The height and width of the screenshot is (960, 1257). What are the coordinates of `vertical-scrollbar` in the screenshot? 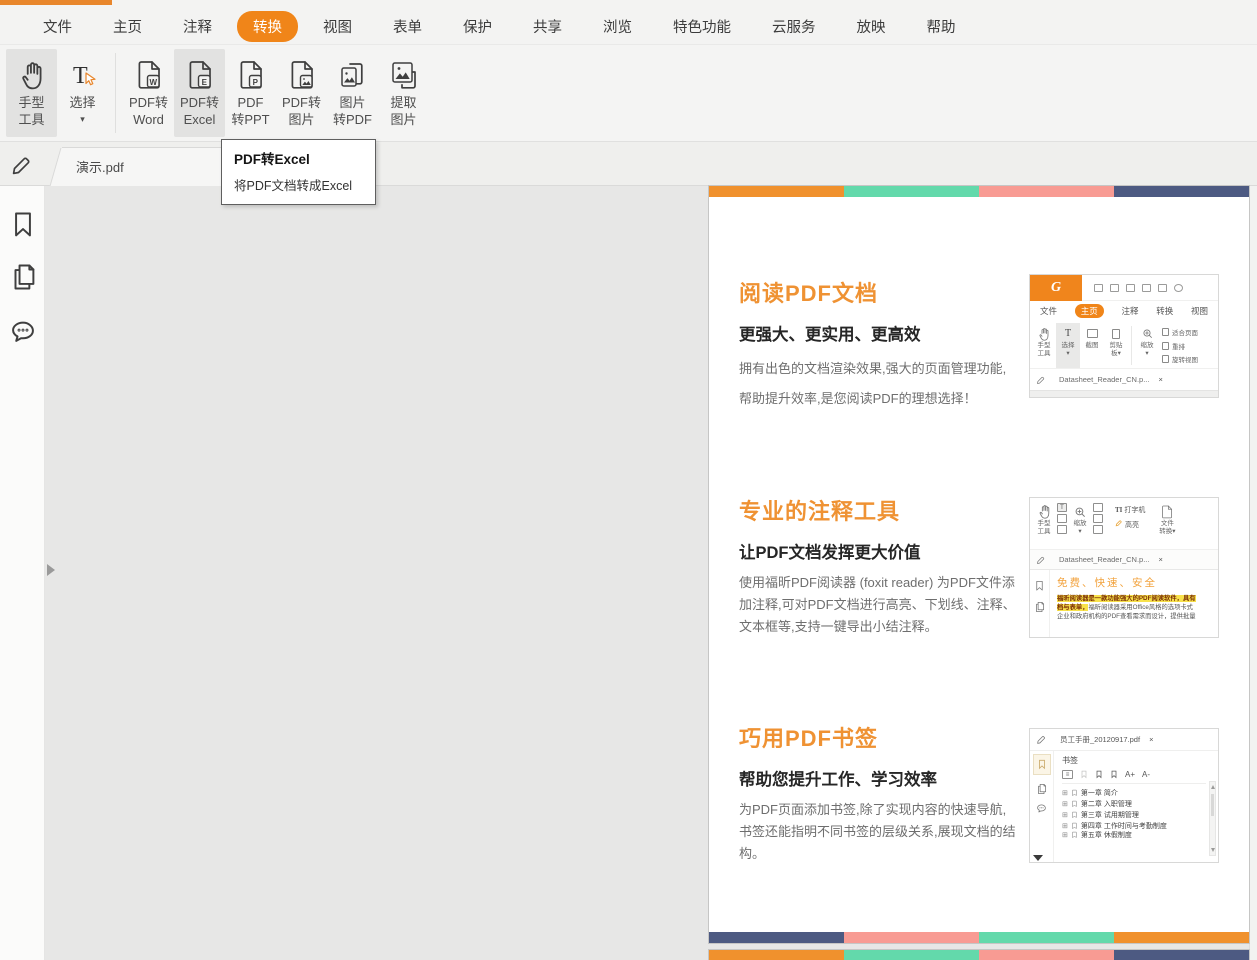 It's located at (1253, 573).